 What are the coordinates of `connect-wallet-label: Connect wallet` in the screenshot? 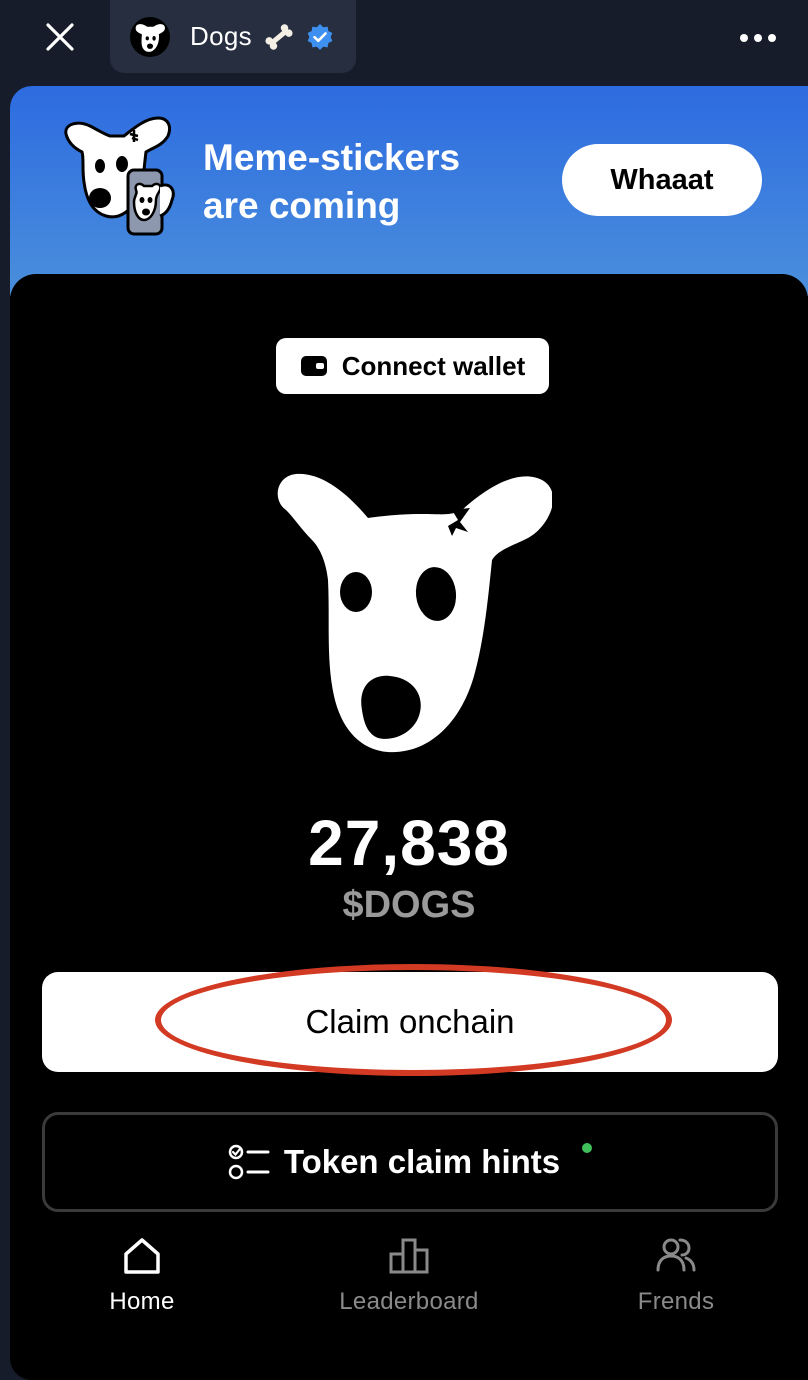 It's located at (433, 365).